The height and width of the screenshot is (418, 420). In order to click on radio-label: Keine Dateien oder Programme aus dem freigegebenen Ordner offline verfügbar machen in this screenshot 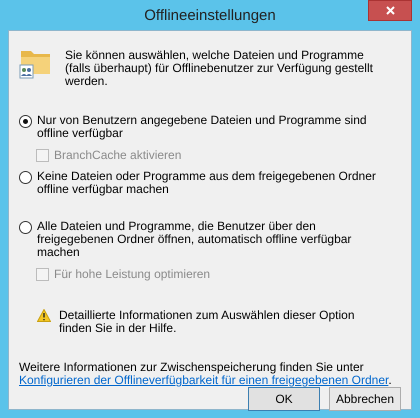, I will do `click(207, 183)`.